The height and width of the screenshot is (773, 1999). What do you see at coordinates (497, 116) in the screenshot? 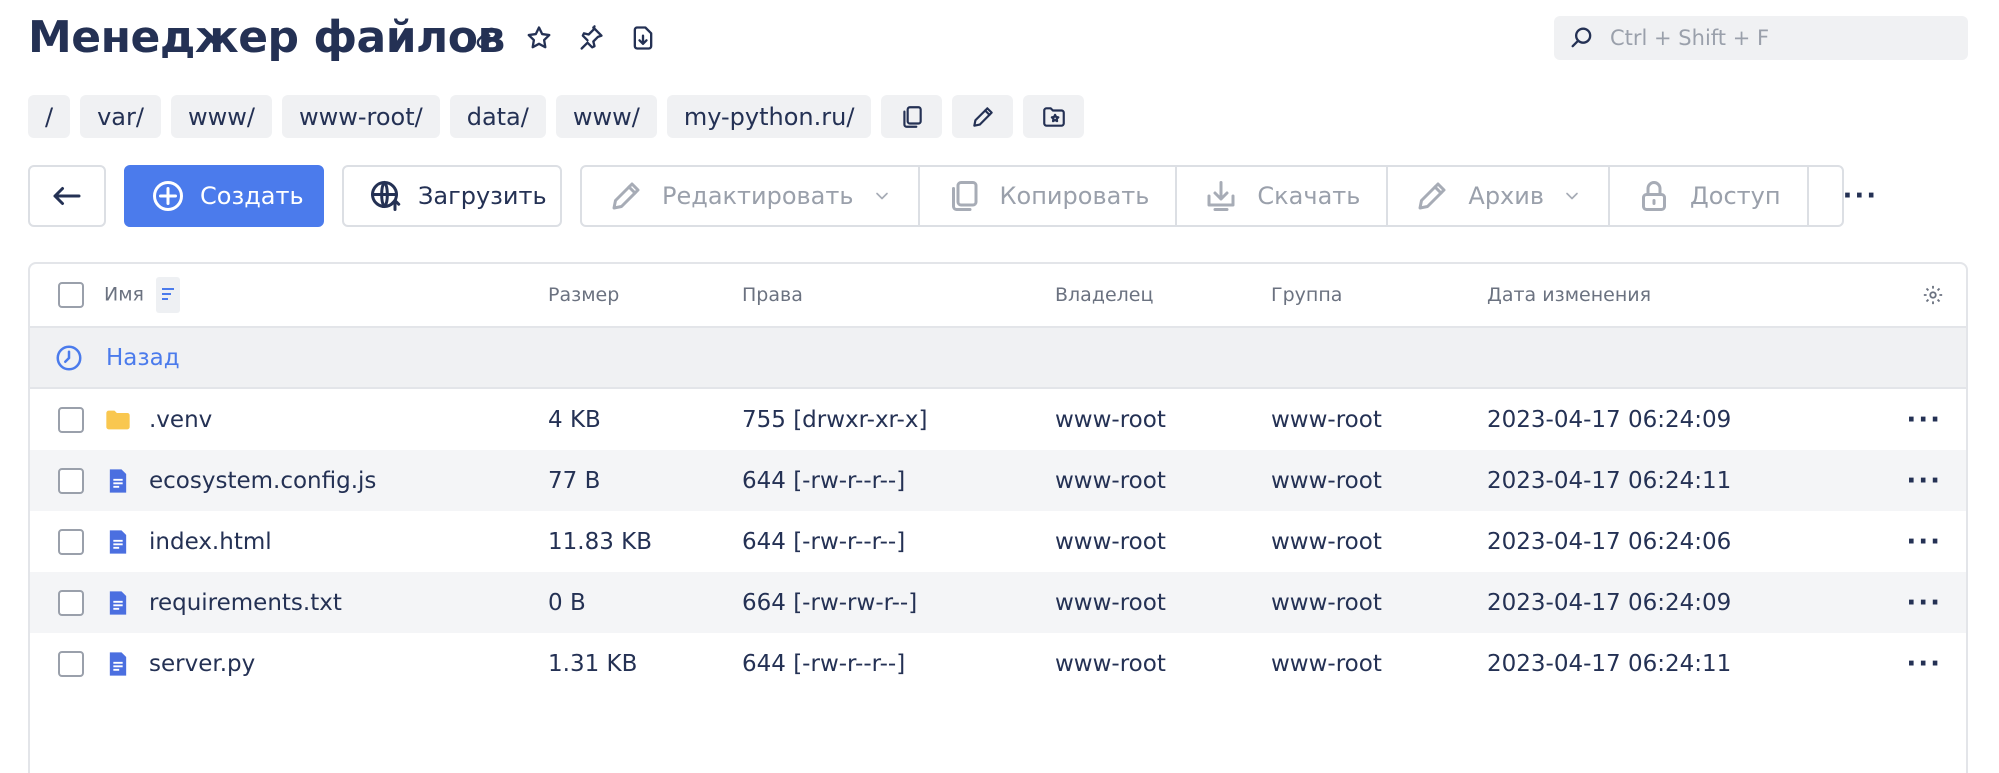
I see `breadcrumb-item-data: data/` at bounding box center [497, 116].